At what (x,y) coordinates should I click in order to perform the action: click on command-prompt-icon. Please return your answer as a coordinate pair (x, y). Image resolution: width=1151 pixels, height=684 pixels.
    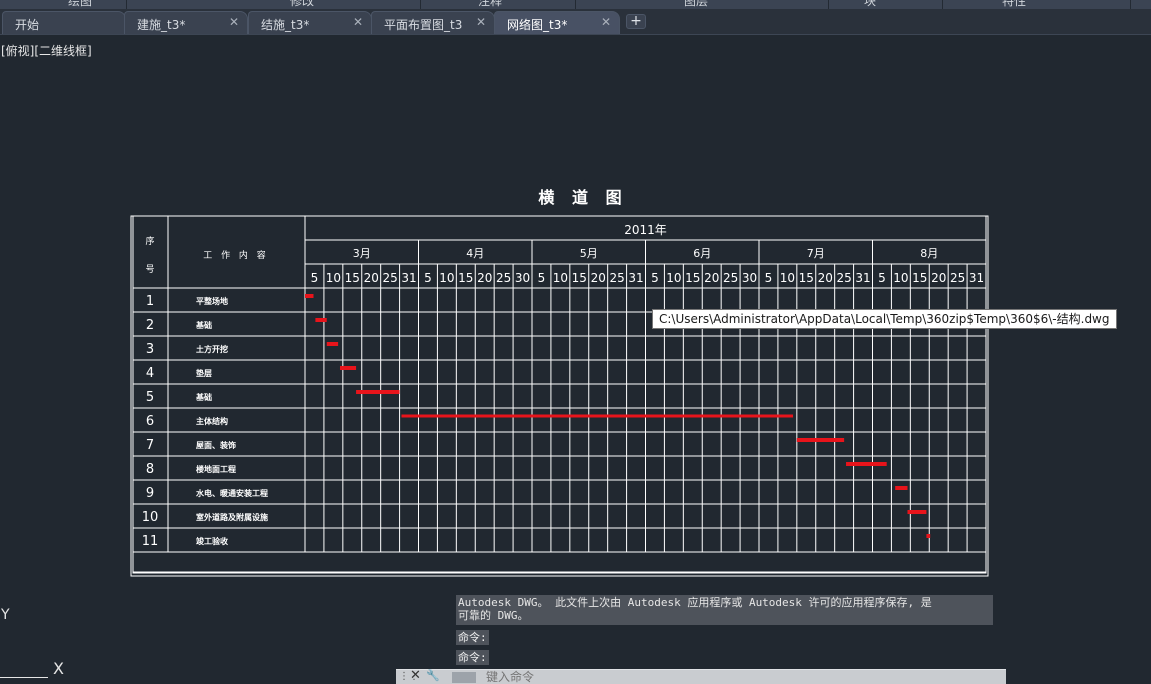
    Looking at the image, I should click on (464, 677).